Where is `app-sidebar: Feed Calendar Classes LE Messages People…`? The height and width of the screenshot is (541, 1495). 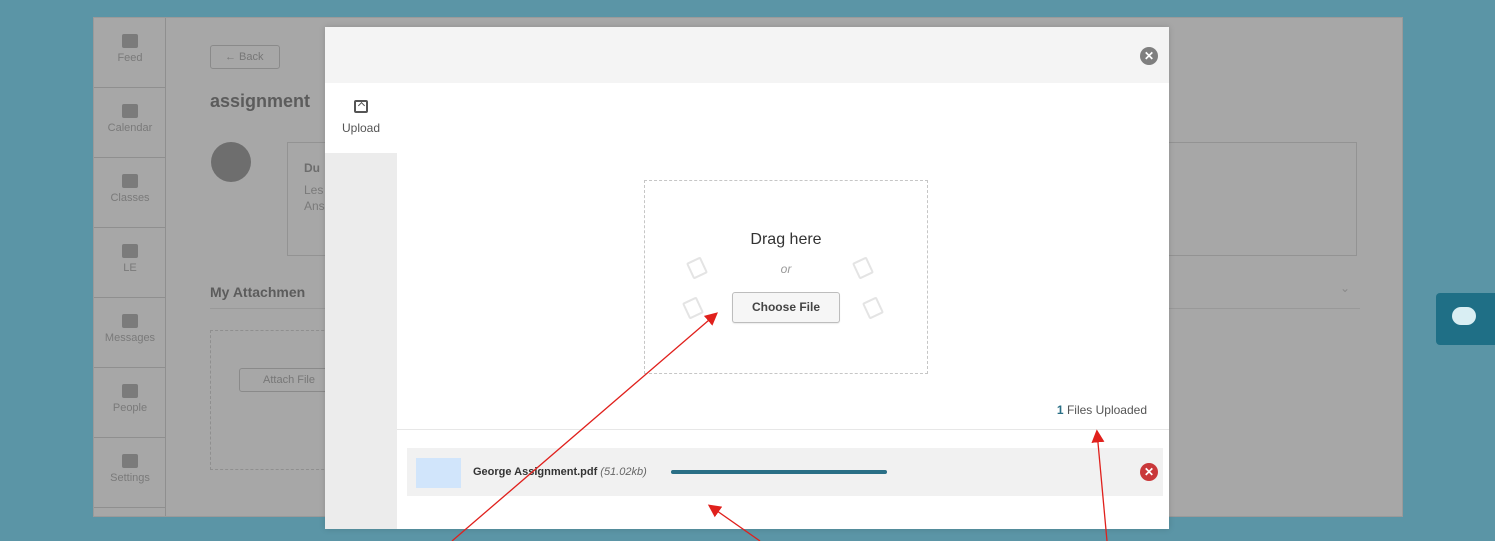 app-sidebar: Feed Calendar Classes LE Messages People… is located at coordinates (130, 267).